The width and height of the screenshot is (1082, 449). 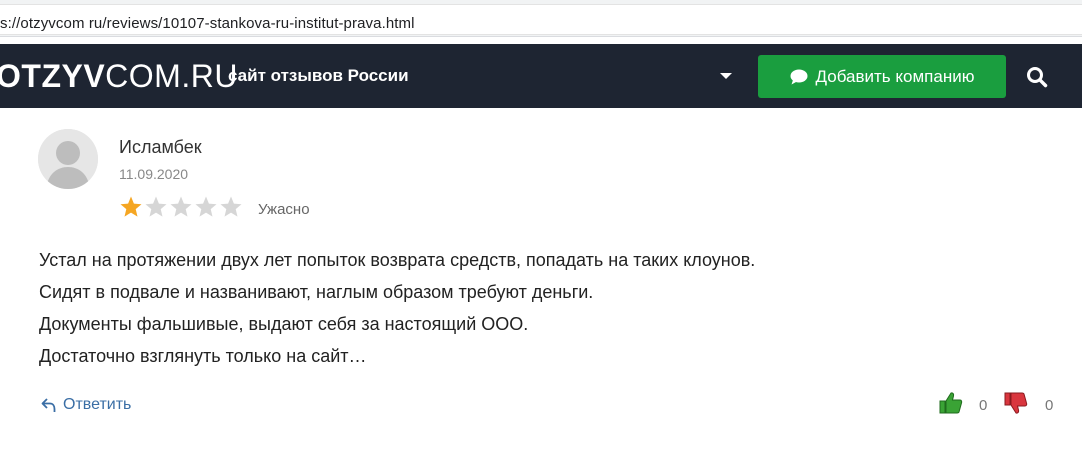 What do you see at coordinates (983, 405) in the screenshot?
I see `like-count: 0` at bounding box center [983, 405].